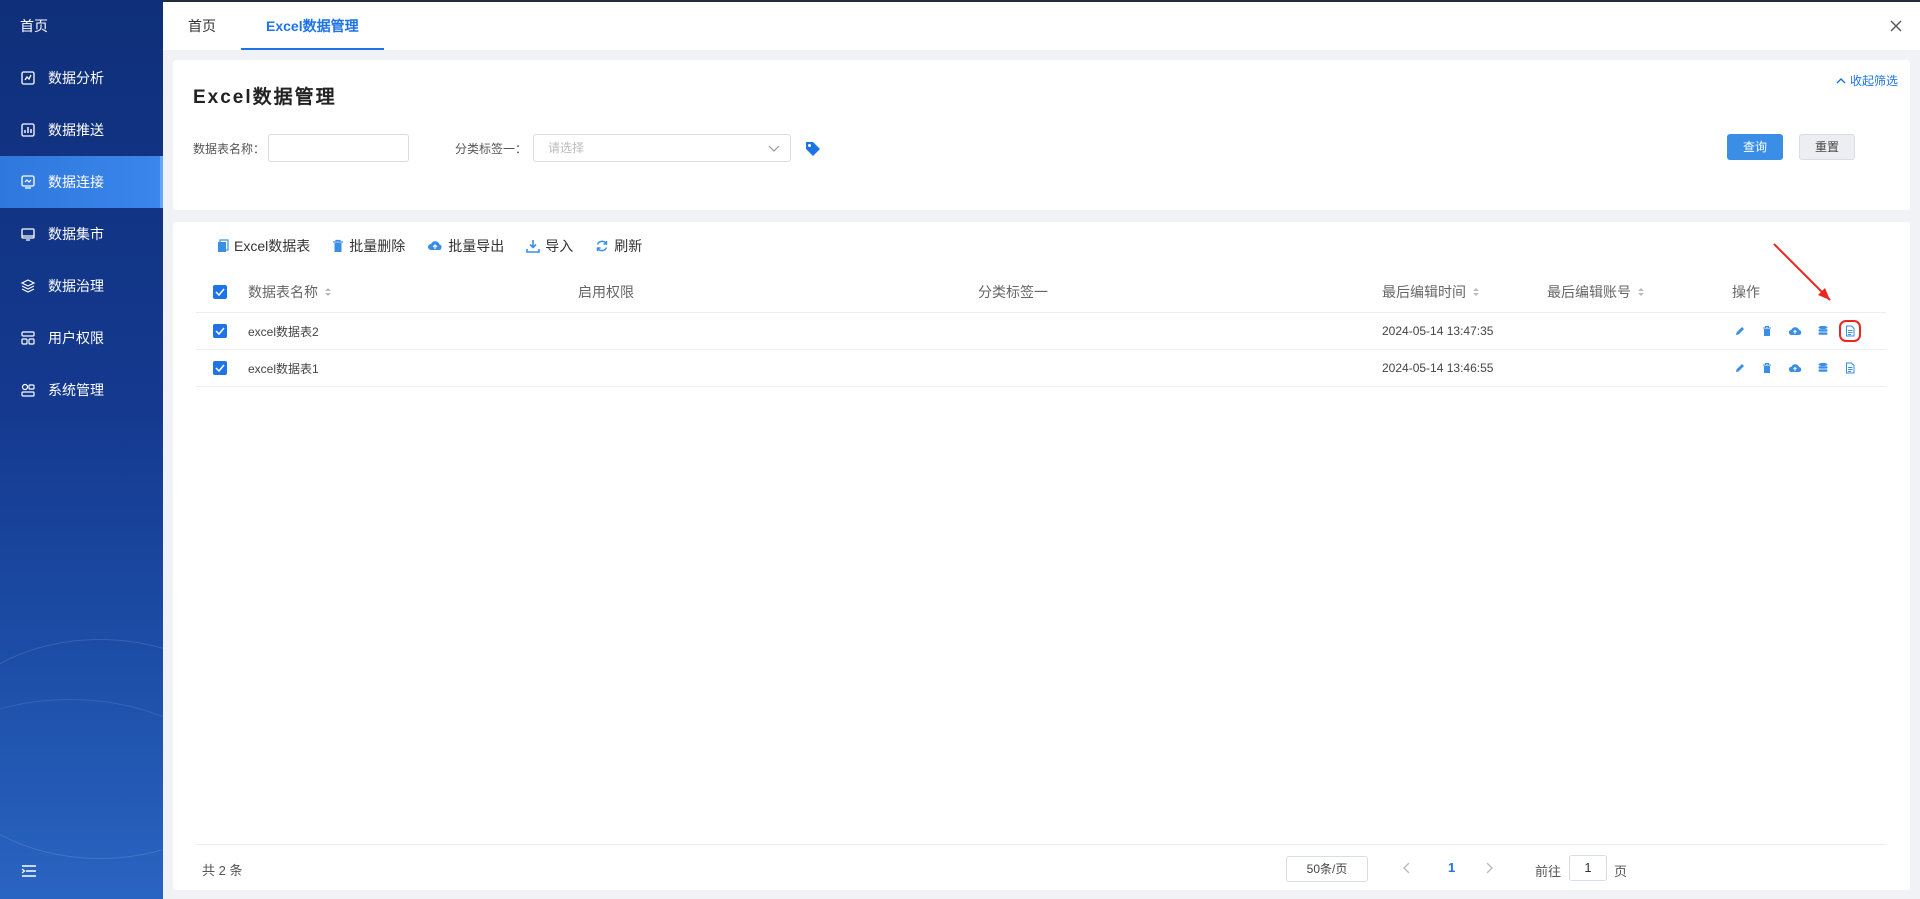 This screenshot has width=1920, height=899. Describe the element at coordinates (813, 149) in the screenshot. I see `tag-icon` at that location.